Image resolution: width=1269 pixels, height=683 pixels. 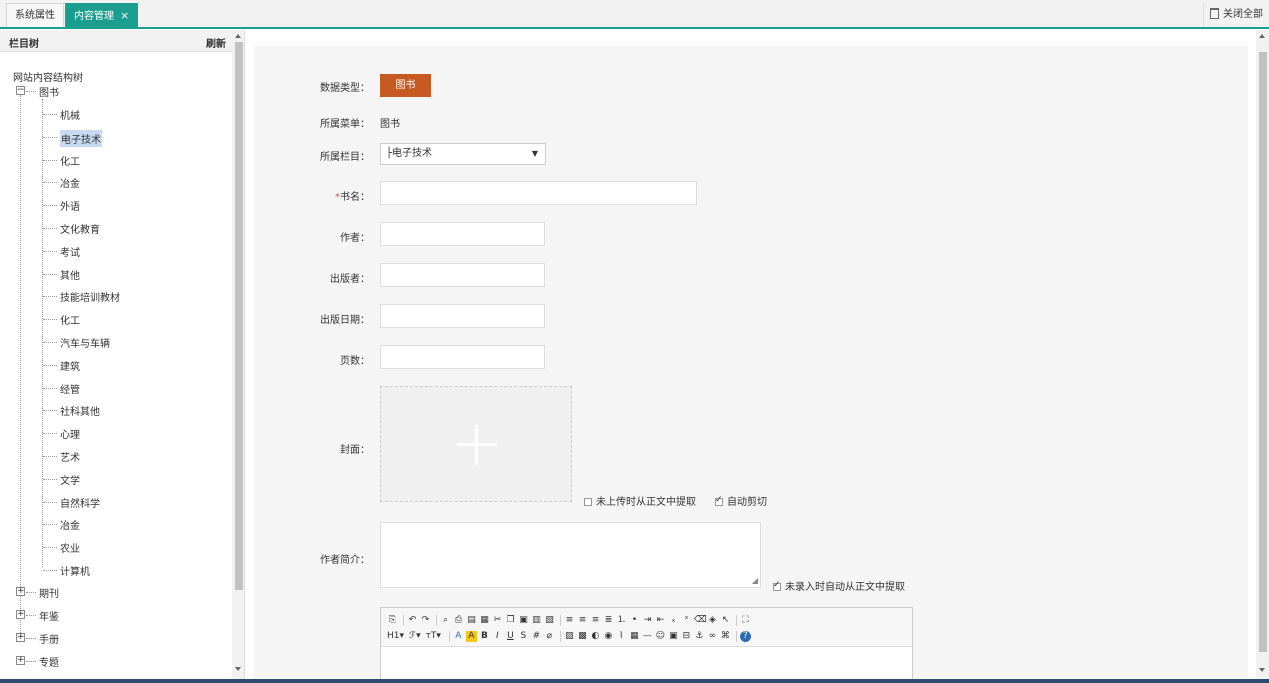 I want to click on tree-node: 建筑, so click(x=70, y=365).